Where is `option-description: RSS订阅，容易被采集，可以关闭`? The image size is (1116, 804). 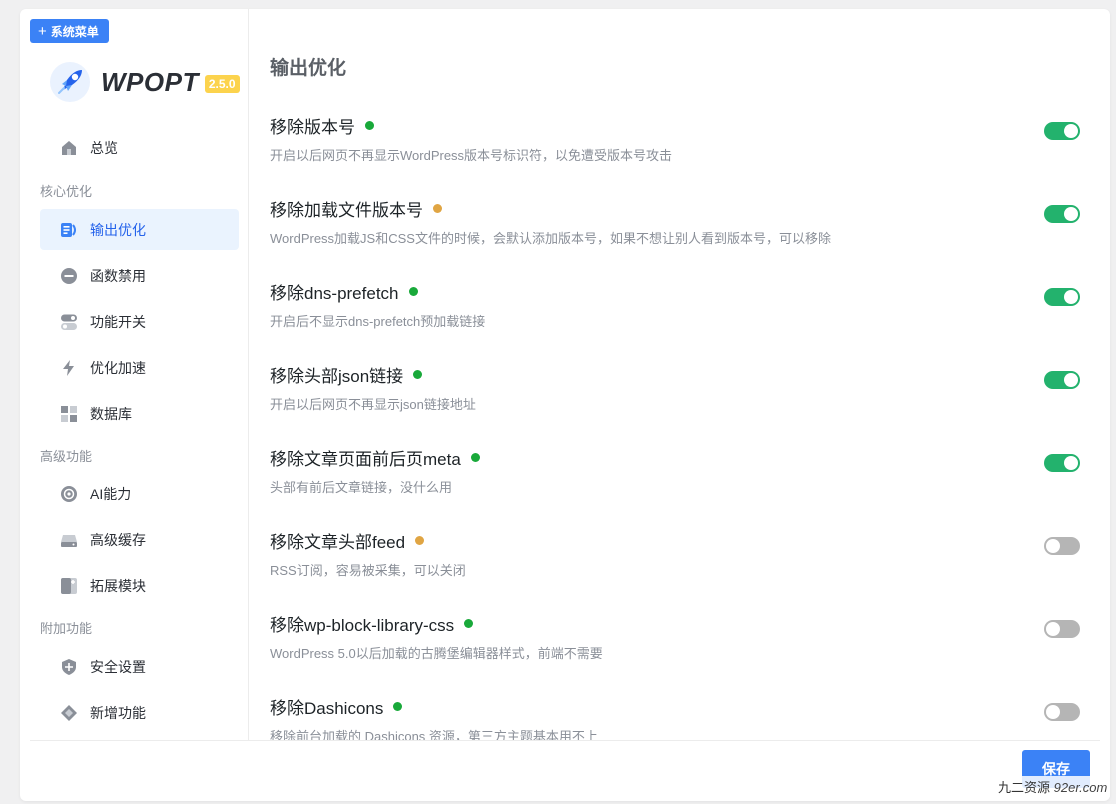
option-description: RSS订阅，容易被采集，可以关闭 is located at coordinates (368, 570).